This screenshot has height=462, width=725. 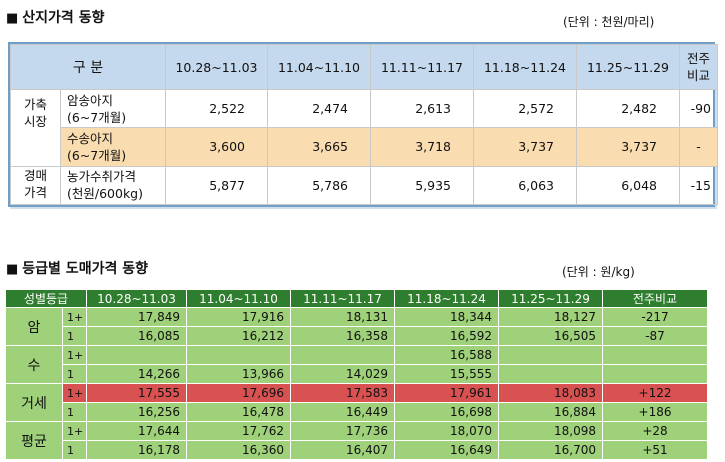 I want to click on row-label-line2: (6~7개월), so click(x=97, y=155).